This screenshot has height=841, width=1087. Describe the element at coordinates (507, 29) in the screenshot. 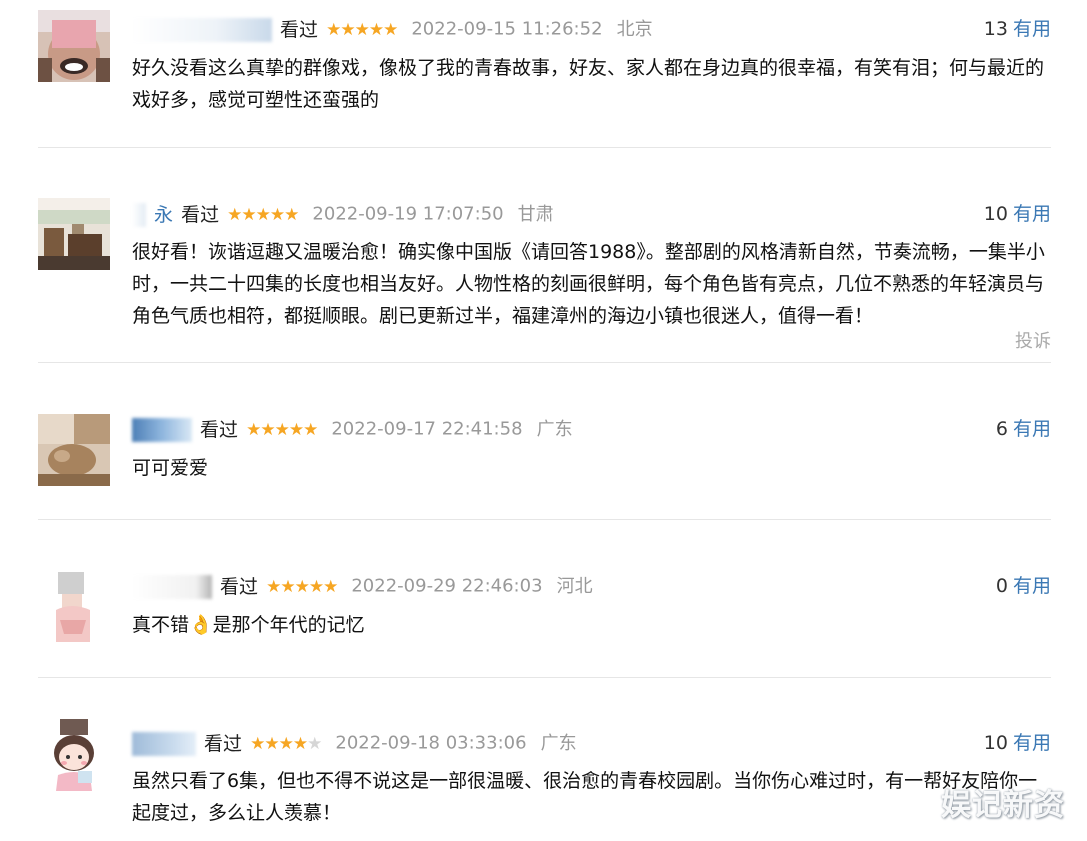

I see `comment-time: 2022-09-15 11:26:52` at that location.